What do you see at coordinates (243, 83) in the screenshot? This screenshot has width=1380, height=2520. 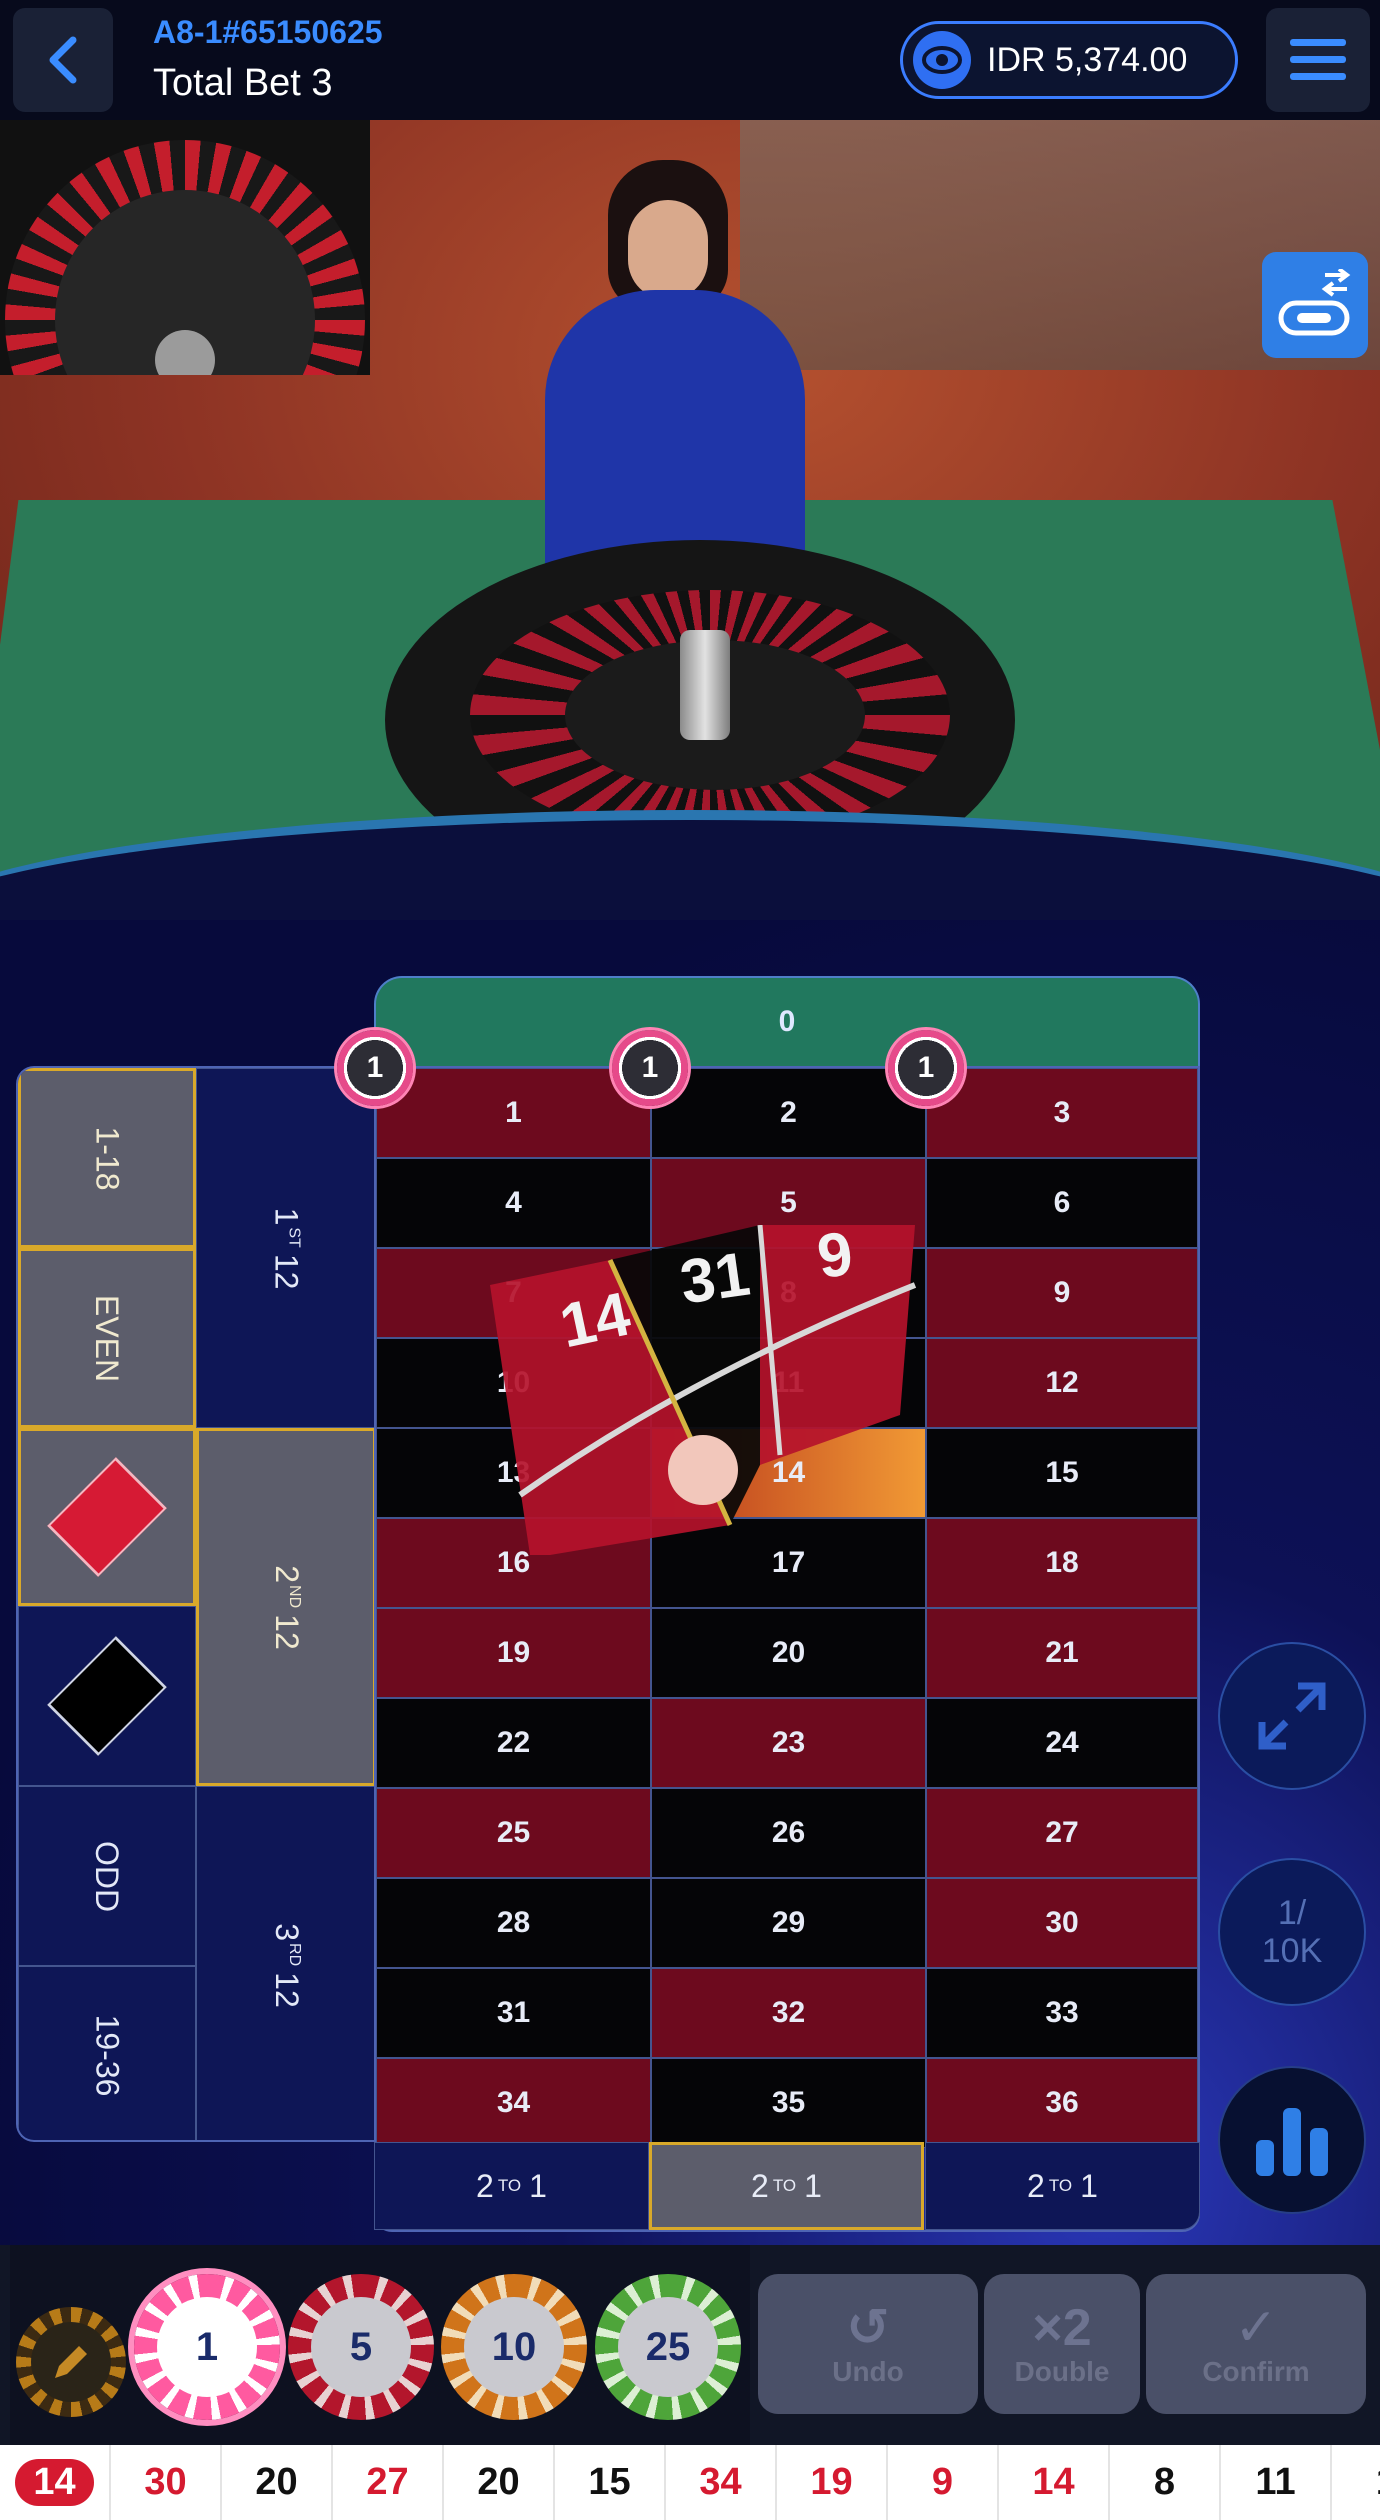 I see `total-bet: Total Bet 3` at bounding box center [243, 83].